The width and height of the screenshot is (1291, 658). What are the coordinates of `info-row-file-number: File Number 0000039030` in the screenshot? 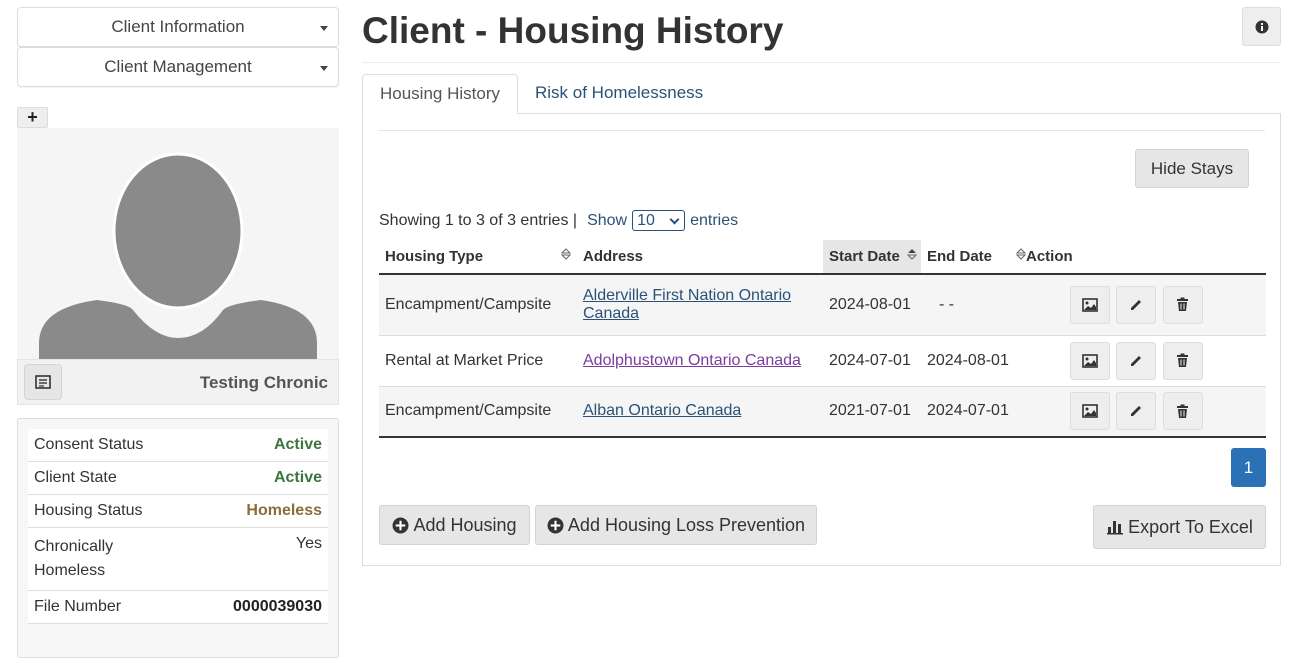 It's located at (178, 607).